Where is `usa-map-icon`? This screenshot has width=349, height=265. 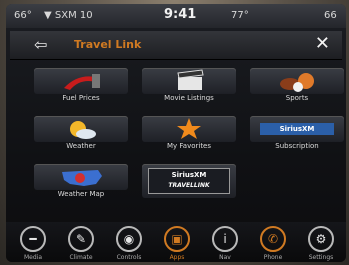
usa-map-icon is located at coordinates (82, 178).